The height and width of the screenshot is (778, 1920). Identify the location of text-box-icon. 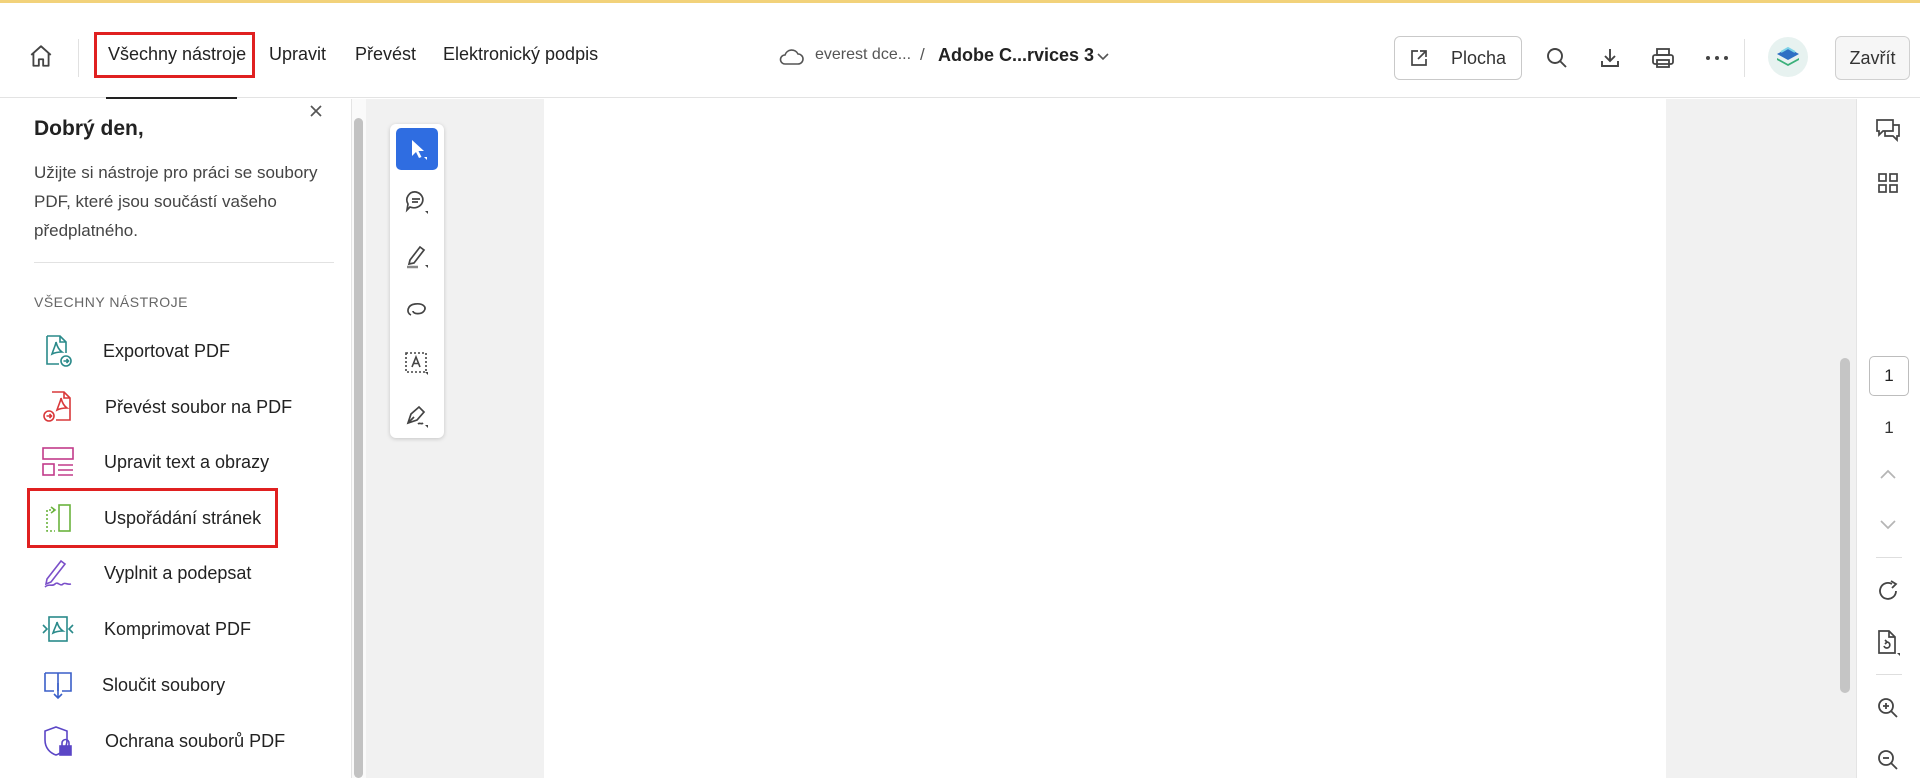
(416, 363).